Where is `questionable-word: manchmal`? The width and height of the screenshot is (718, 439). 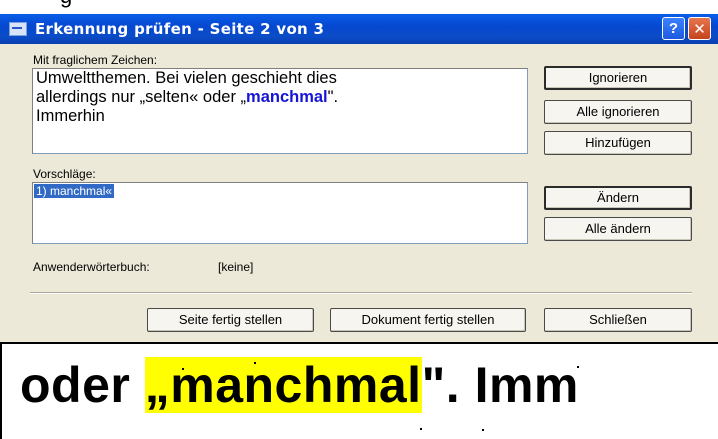 questionable-word: manchmal is located at coordinates (287, 97).